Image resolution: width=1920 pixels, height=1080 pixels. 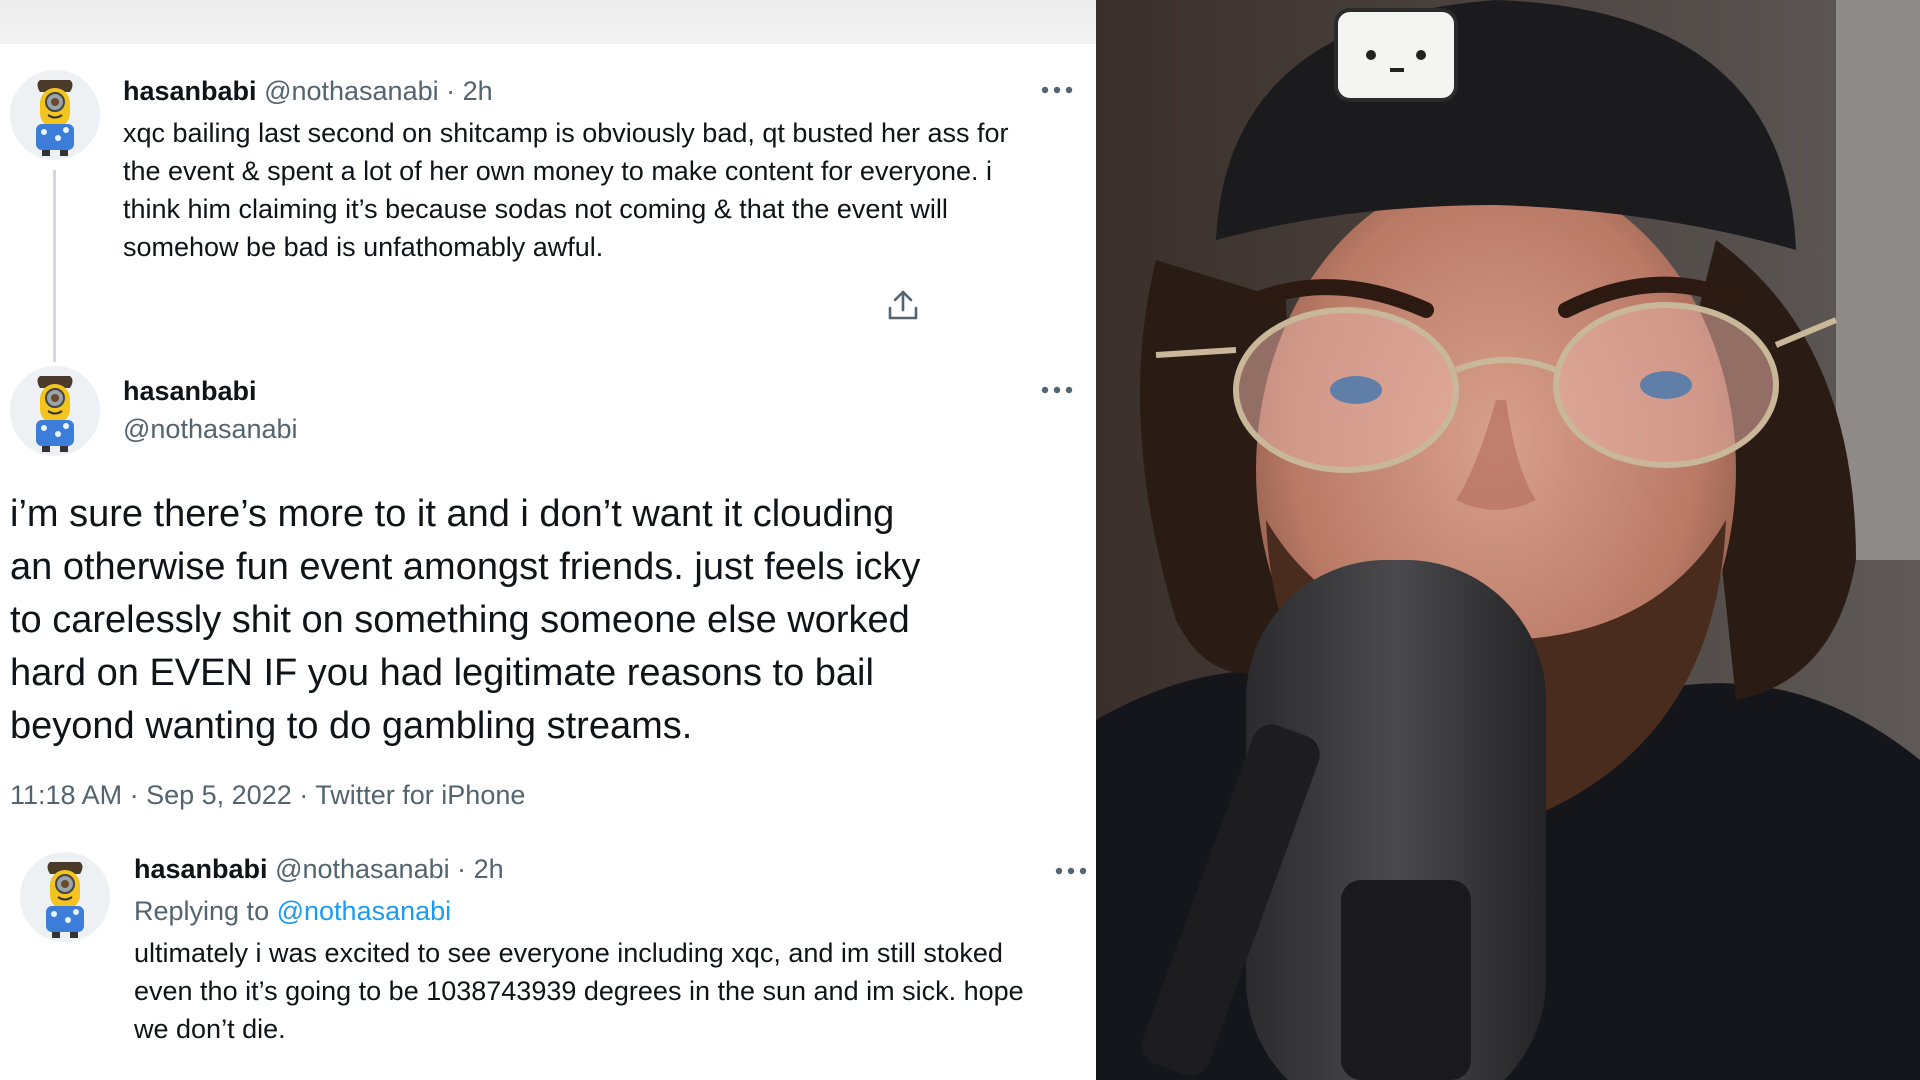 I want to click on tweet-2-handle: @nothasanabi, so click(x=210, y=429).